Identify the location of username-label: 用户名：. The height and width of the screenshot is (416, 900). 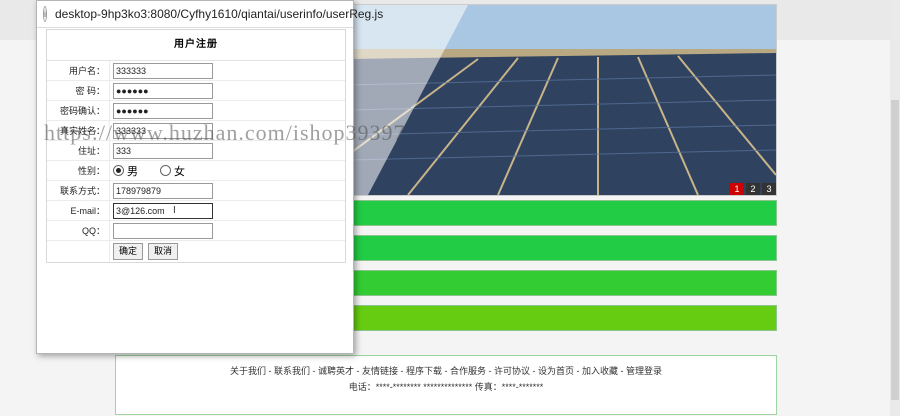
(86, 71).